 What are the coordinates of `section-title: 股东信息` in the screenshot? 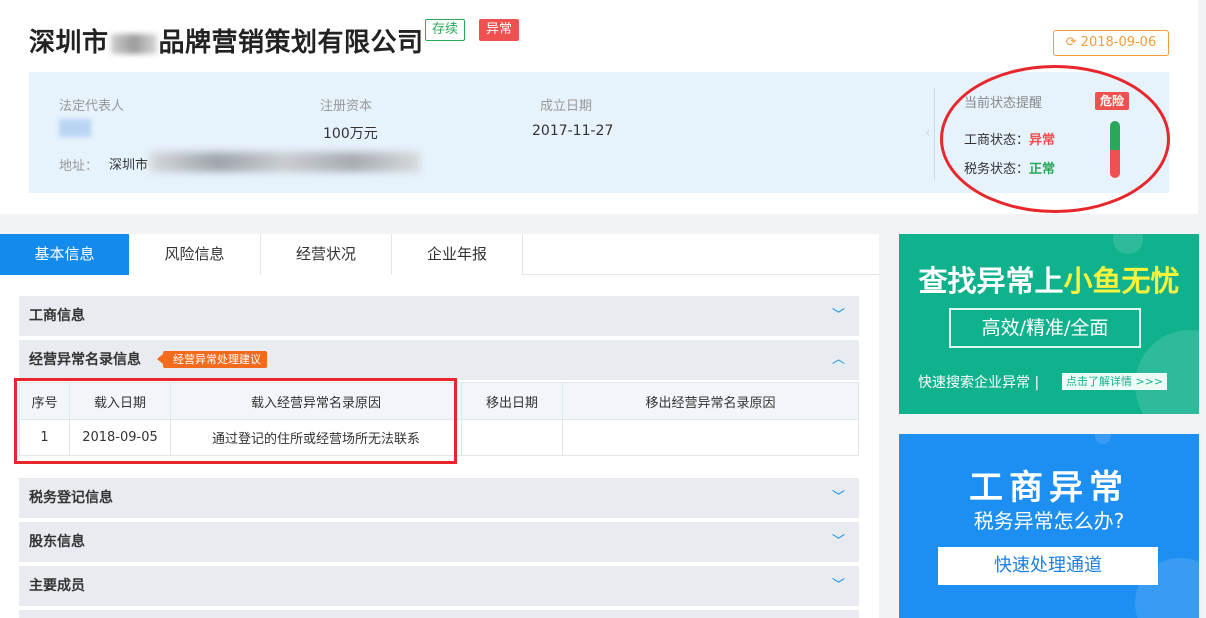 It's located at (57, 542).